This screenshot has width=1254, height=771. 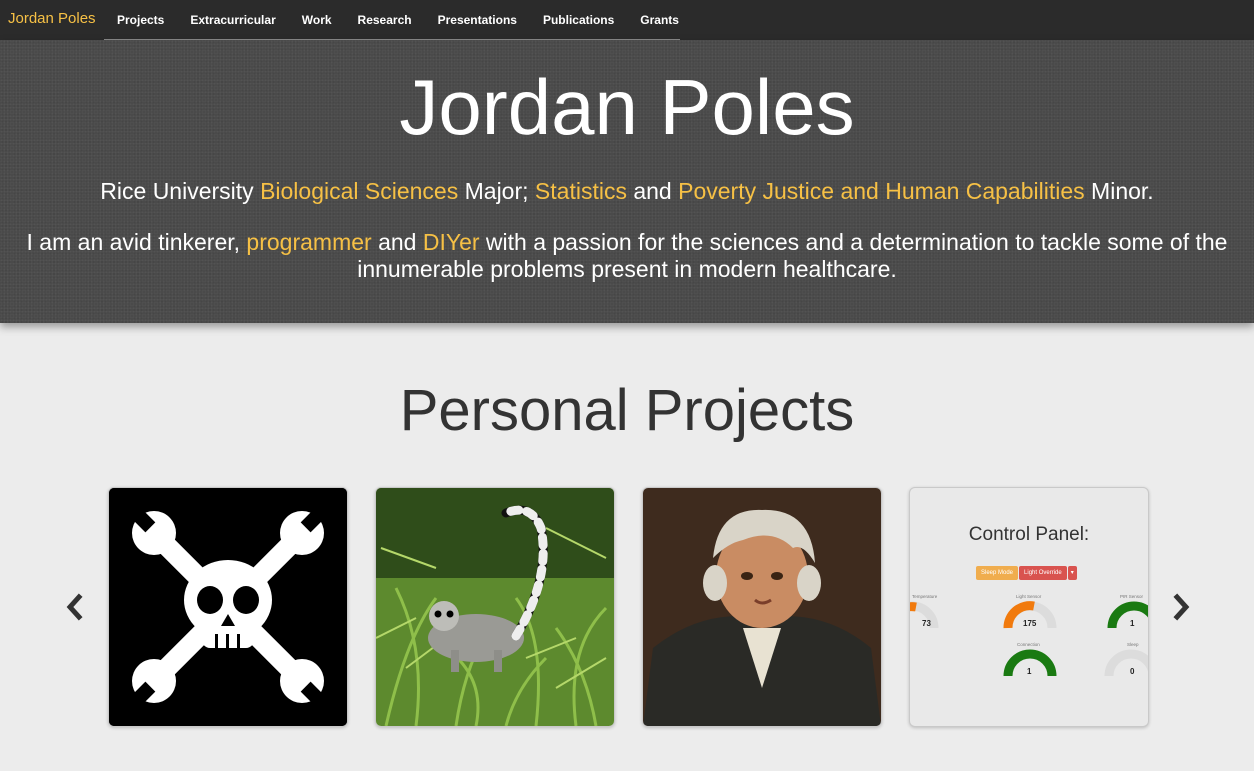 I want to click on nav-item-grants: Grants, so click(x=659, y=20).